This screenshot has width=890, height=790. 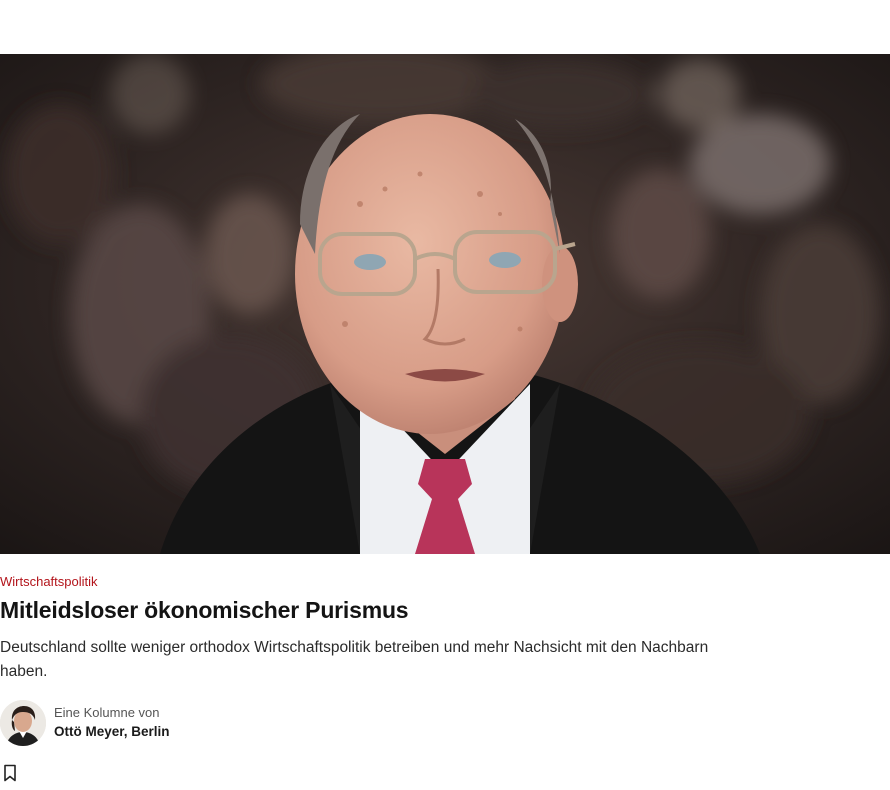 I want to click on article-headline: Mitleidsloser ökonomischer Purismus, so click(x=204, y=610).